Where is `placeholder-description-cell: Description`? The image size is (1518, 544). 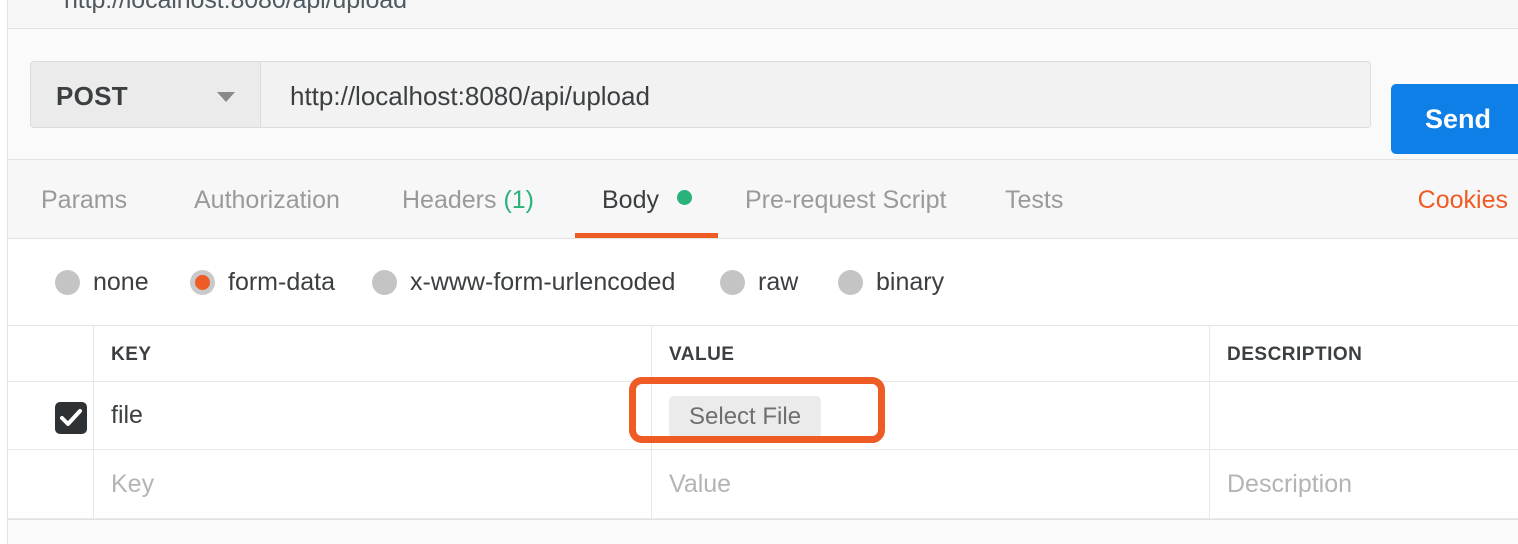 placeholder-description-cell: Description is located at coordinates (1363, 484).